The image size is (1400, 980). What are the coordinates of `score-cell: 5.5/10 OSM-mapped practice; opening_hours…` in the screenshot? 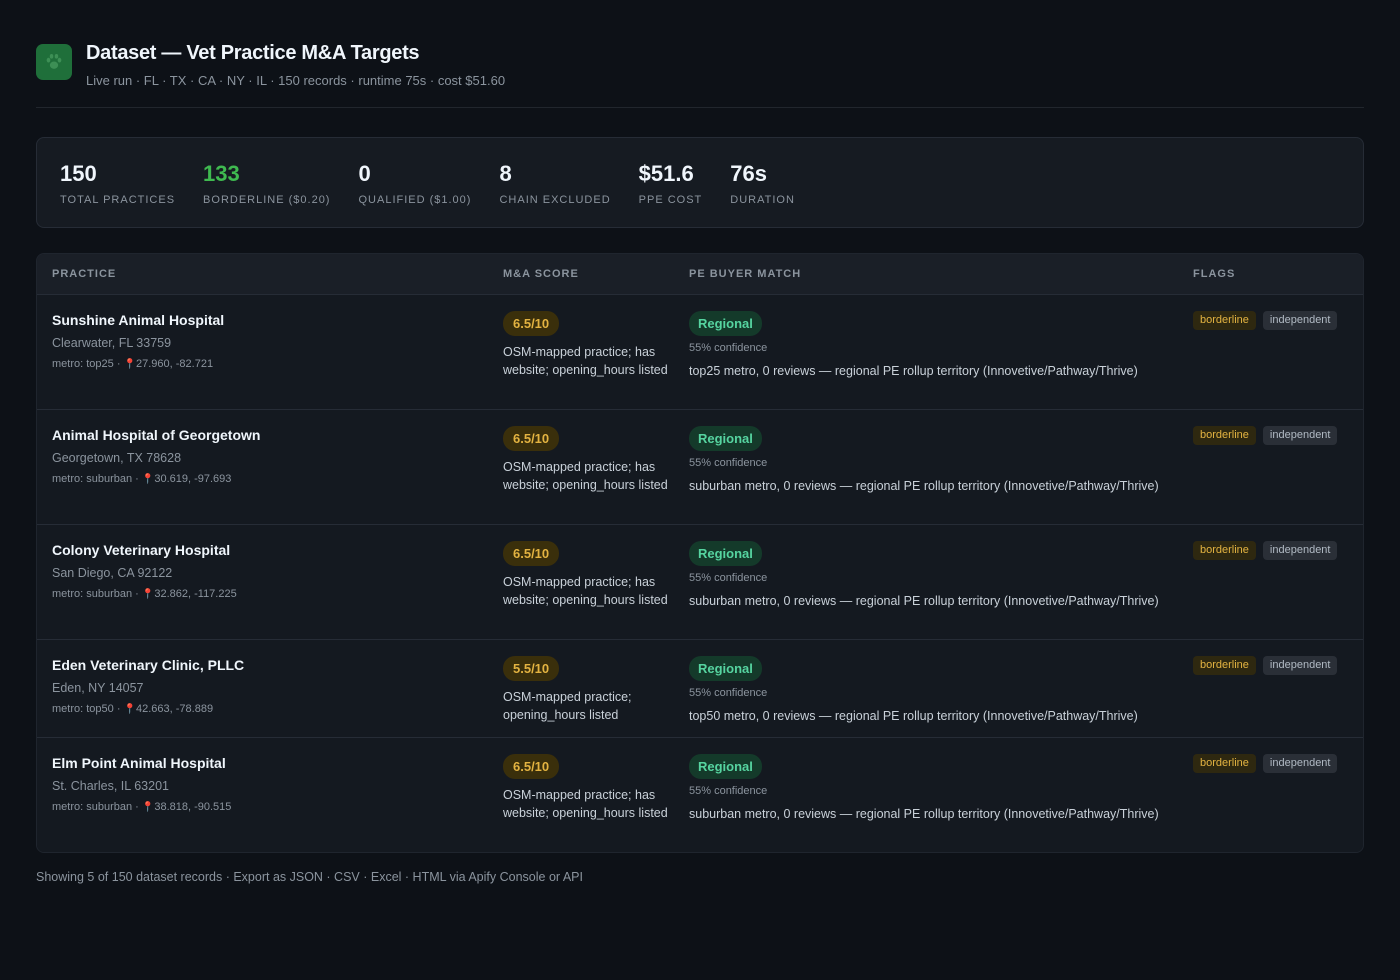 It's located at (588, 690).